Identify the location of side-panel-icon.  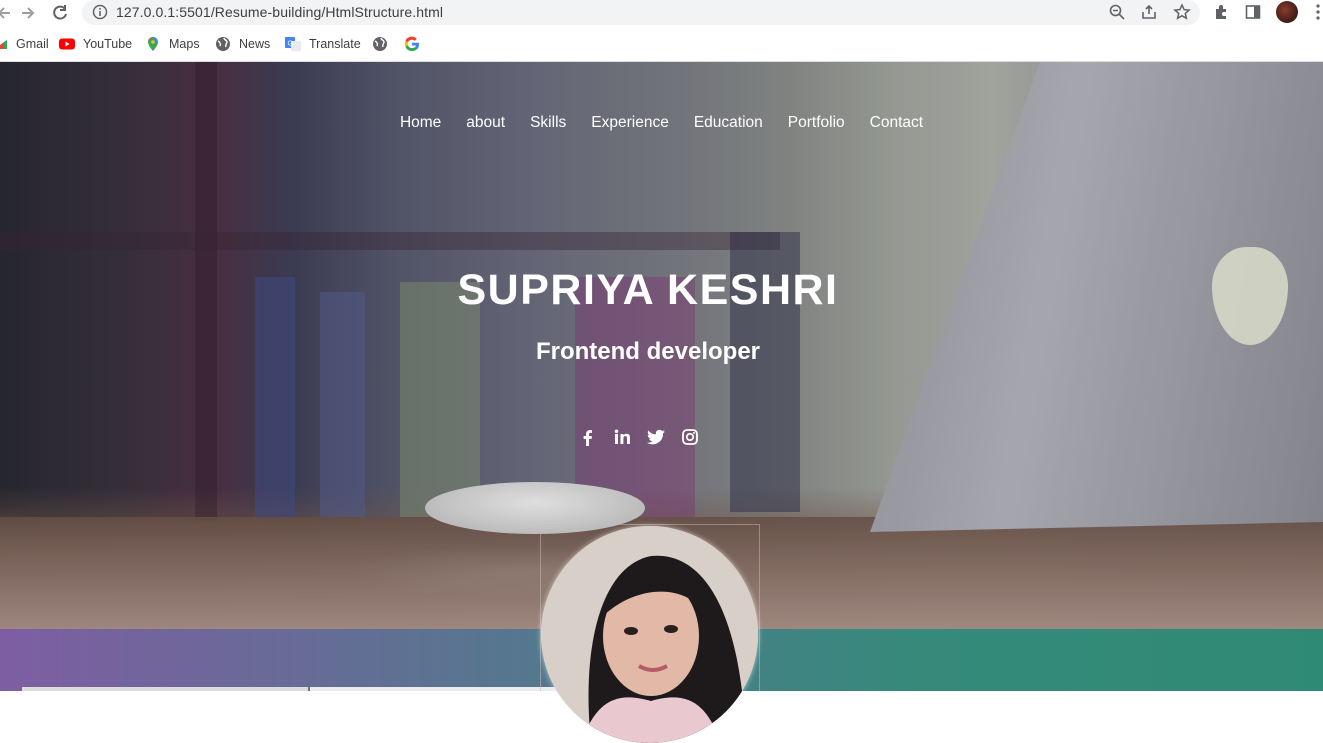
(1253, 12).